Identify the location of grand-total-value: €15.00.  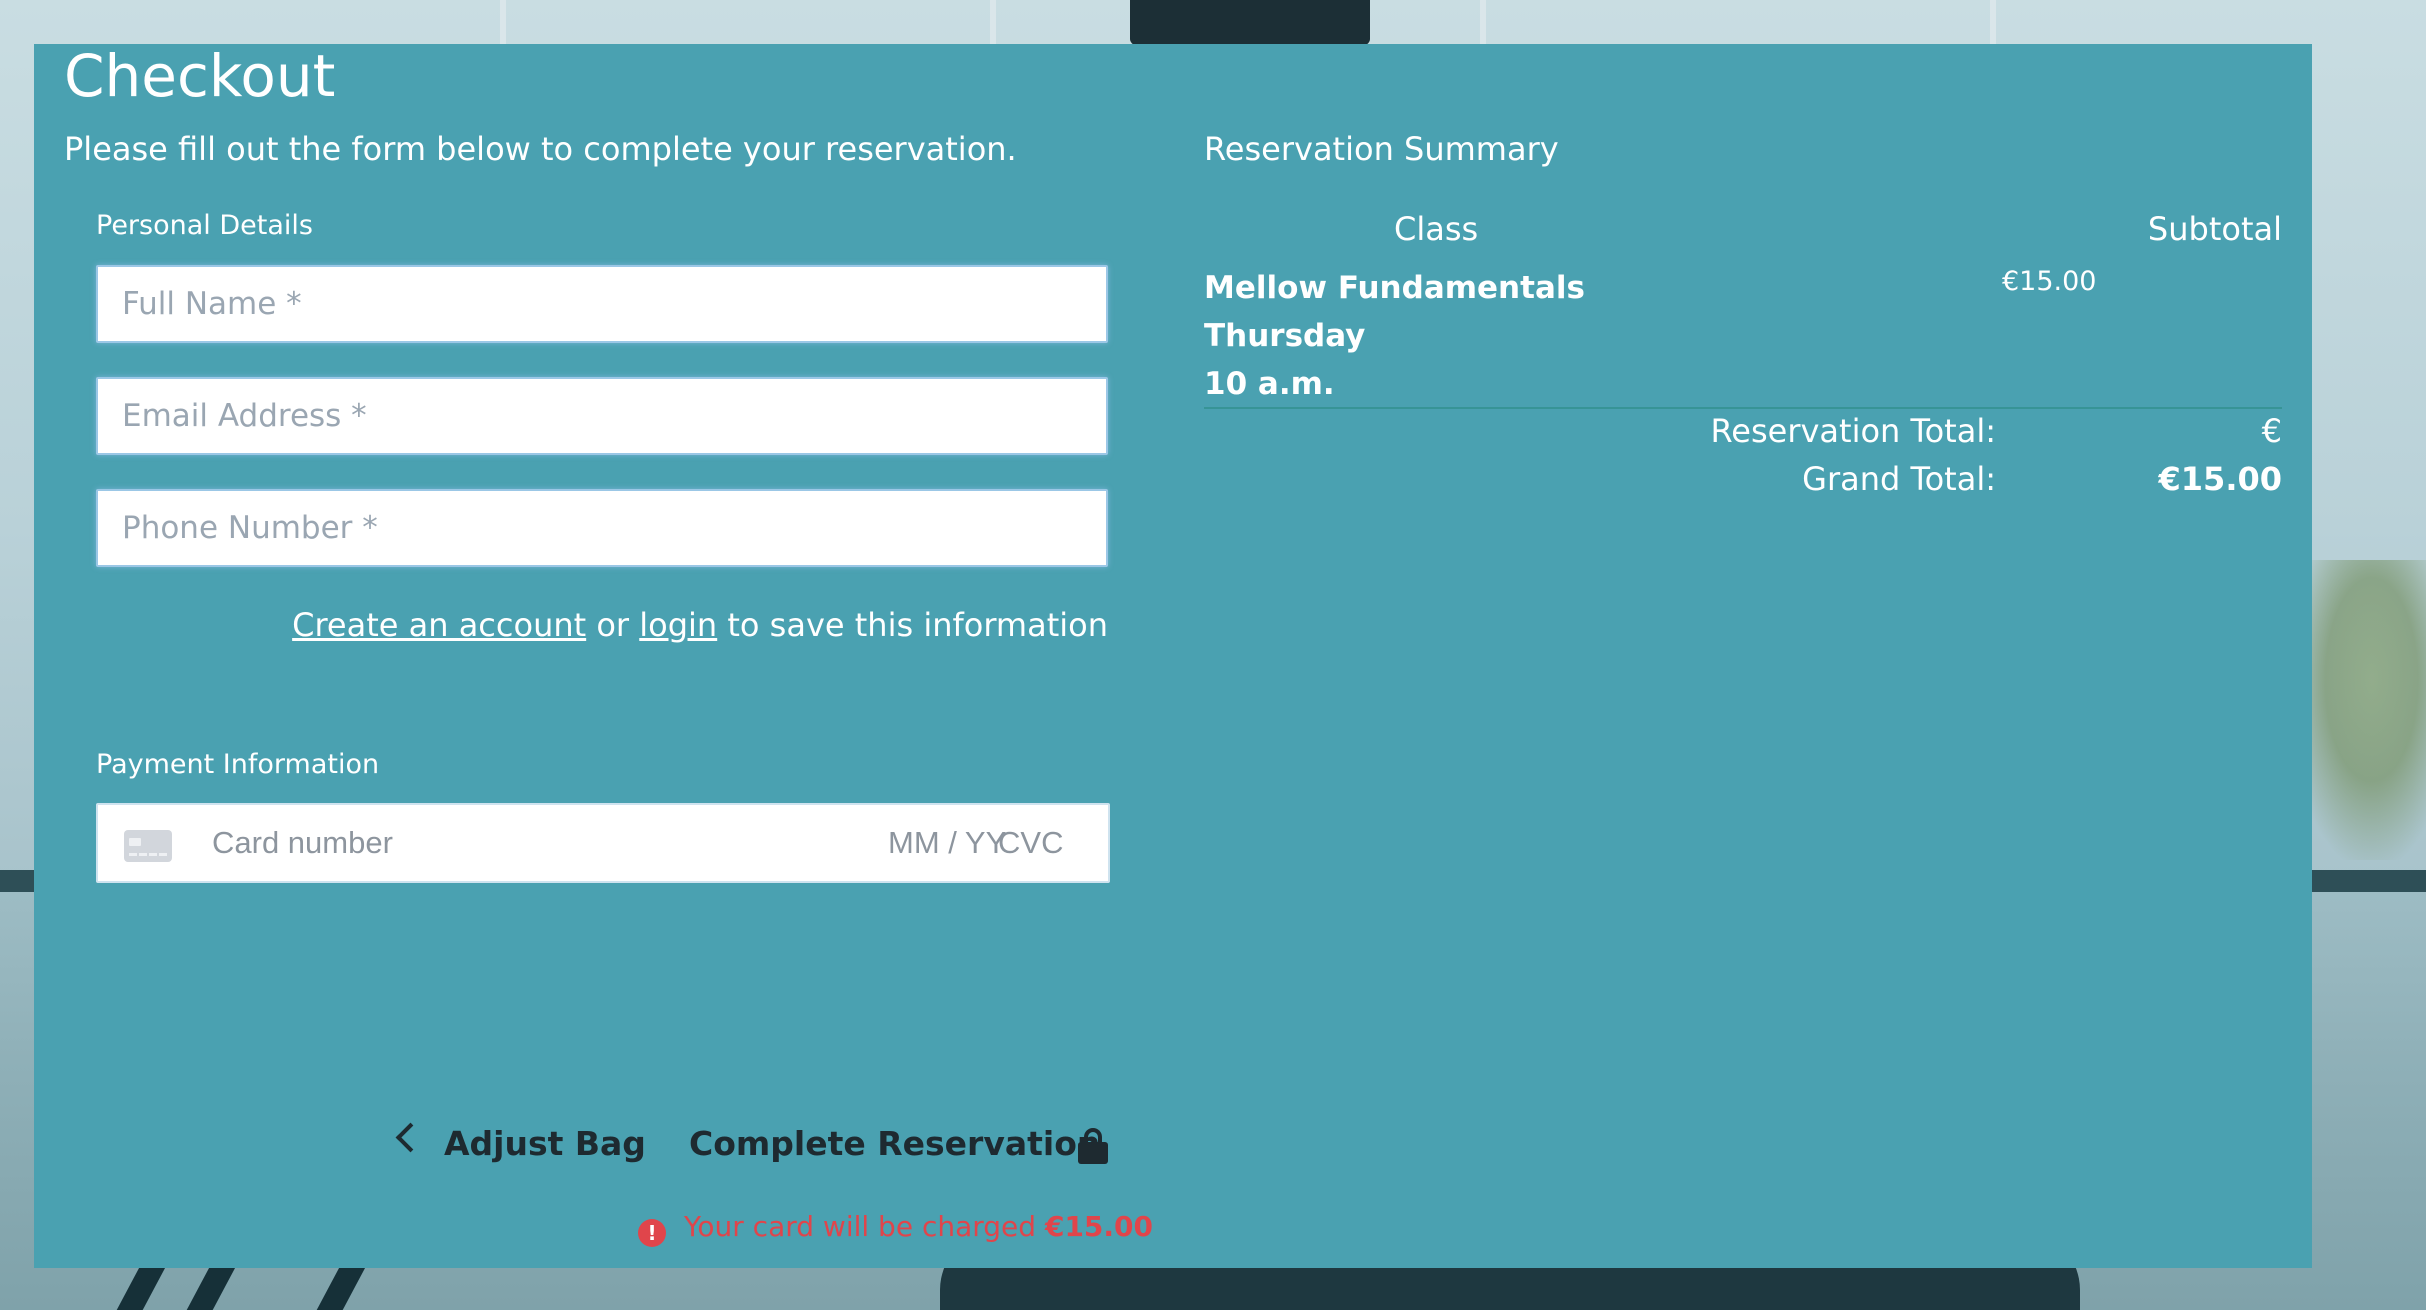
(2220, 479).